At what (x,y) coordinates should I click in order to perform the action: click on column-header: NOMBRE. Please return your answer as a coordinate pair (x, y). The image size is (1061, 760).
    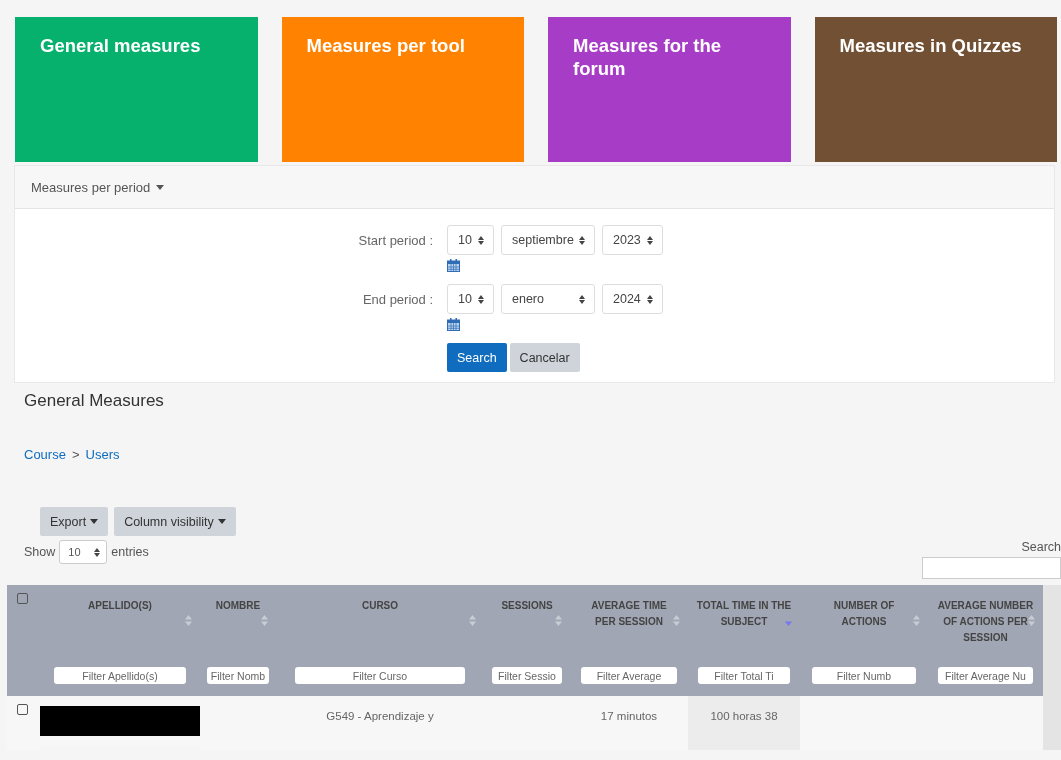
    Looking at the image, I should click on (238, 606).